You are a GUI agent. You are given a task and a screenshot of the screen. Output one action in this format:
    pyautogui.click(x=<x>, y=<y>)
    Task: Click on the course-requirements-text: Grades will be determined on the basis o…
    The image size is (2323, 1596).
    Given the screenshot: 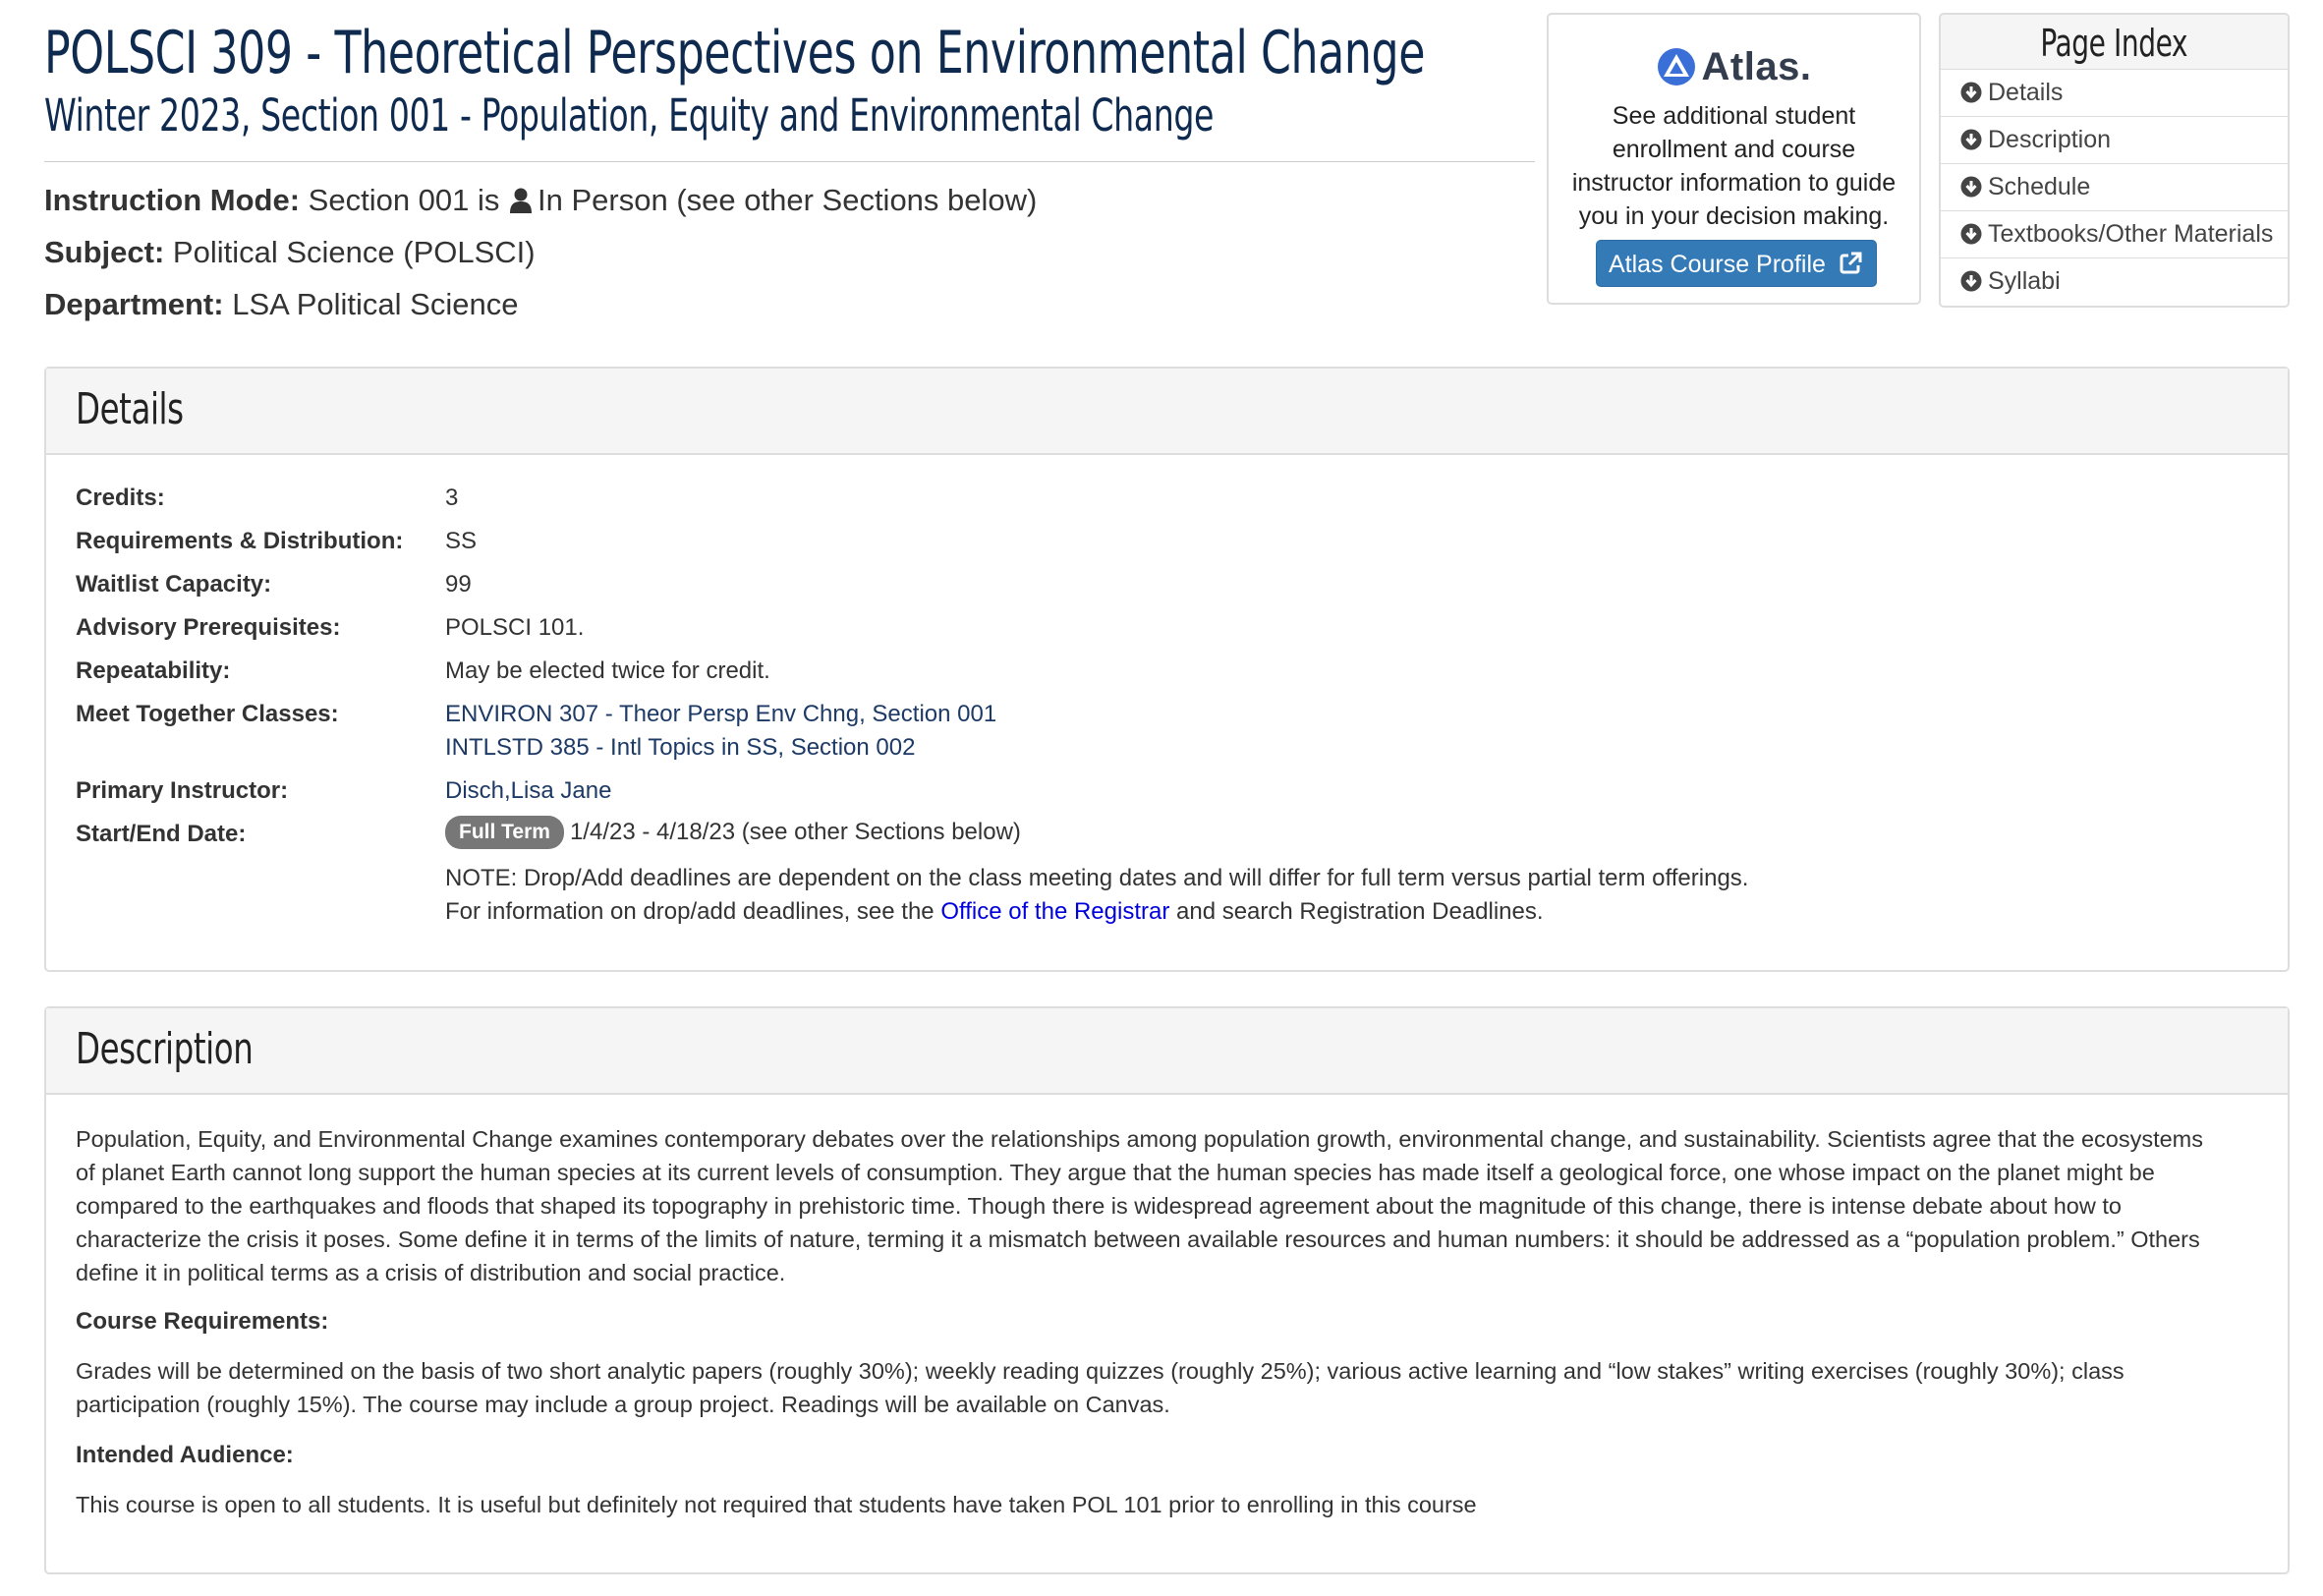 What is the action you would take?
    pyautogui.click(x=1100, y=1387)
    